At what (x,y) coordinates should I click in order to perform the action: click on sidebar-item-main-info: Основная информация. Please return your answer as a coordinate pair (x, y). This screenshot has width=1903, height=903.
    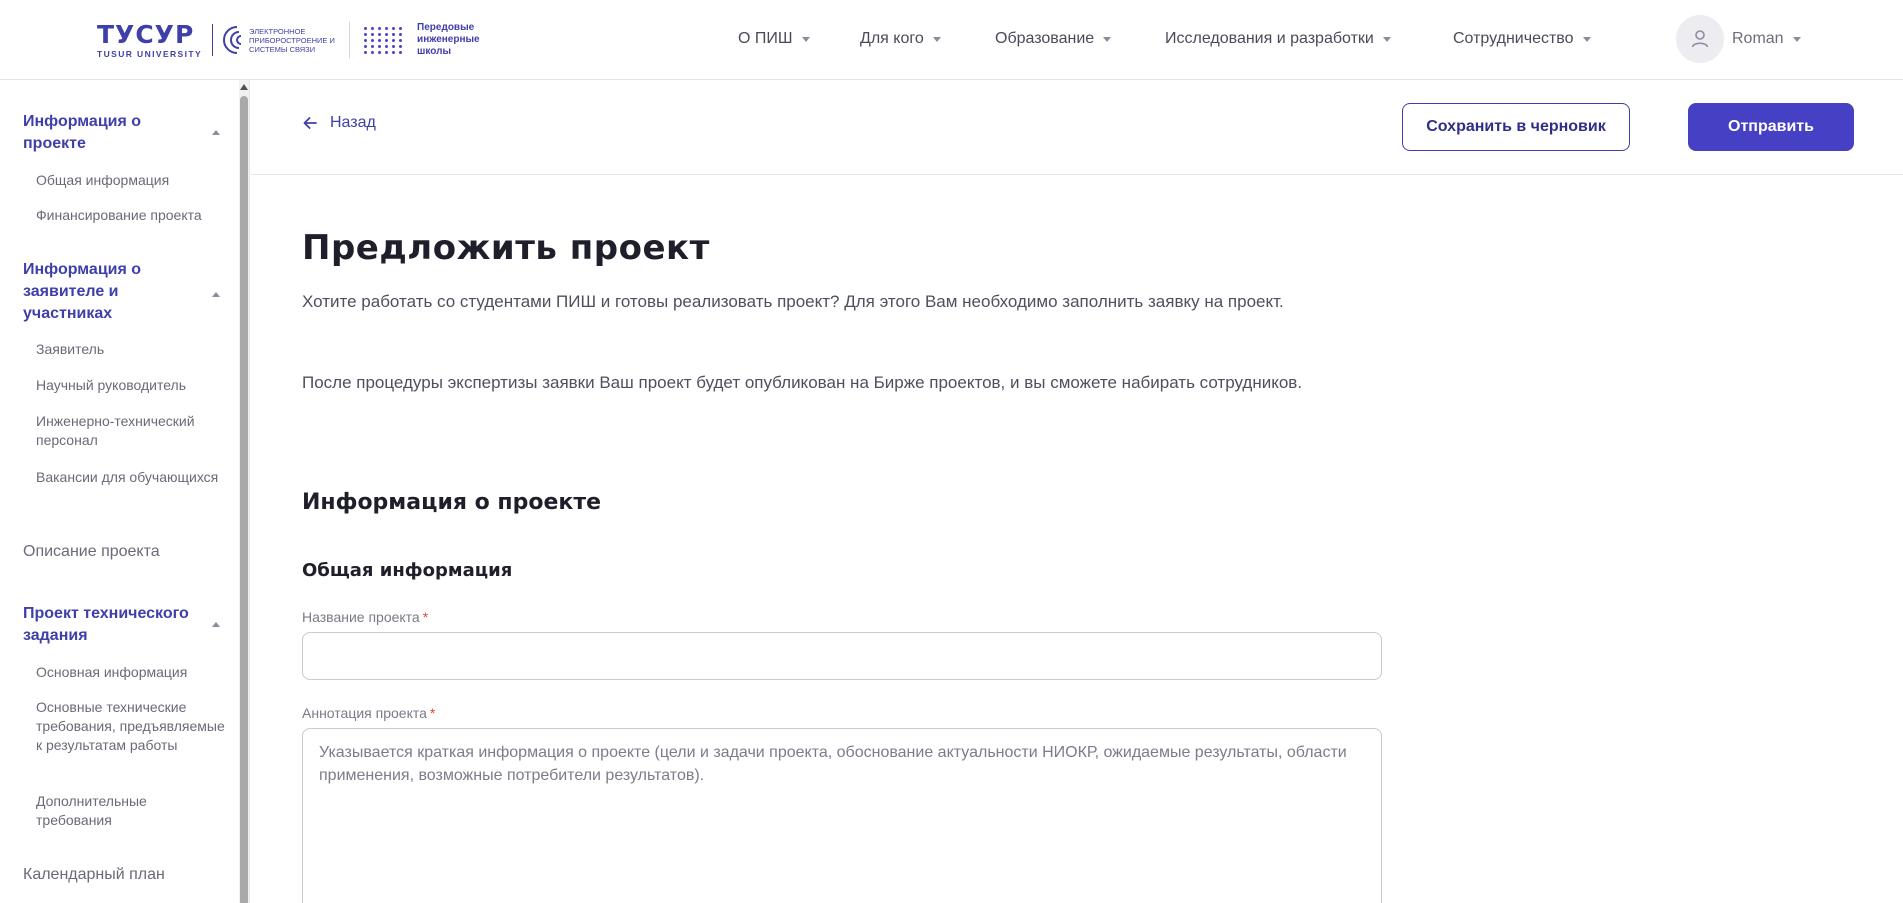
    Looking at the image, I should click on (131, 672).